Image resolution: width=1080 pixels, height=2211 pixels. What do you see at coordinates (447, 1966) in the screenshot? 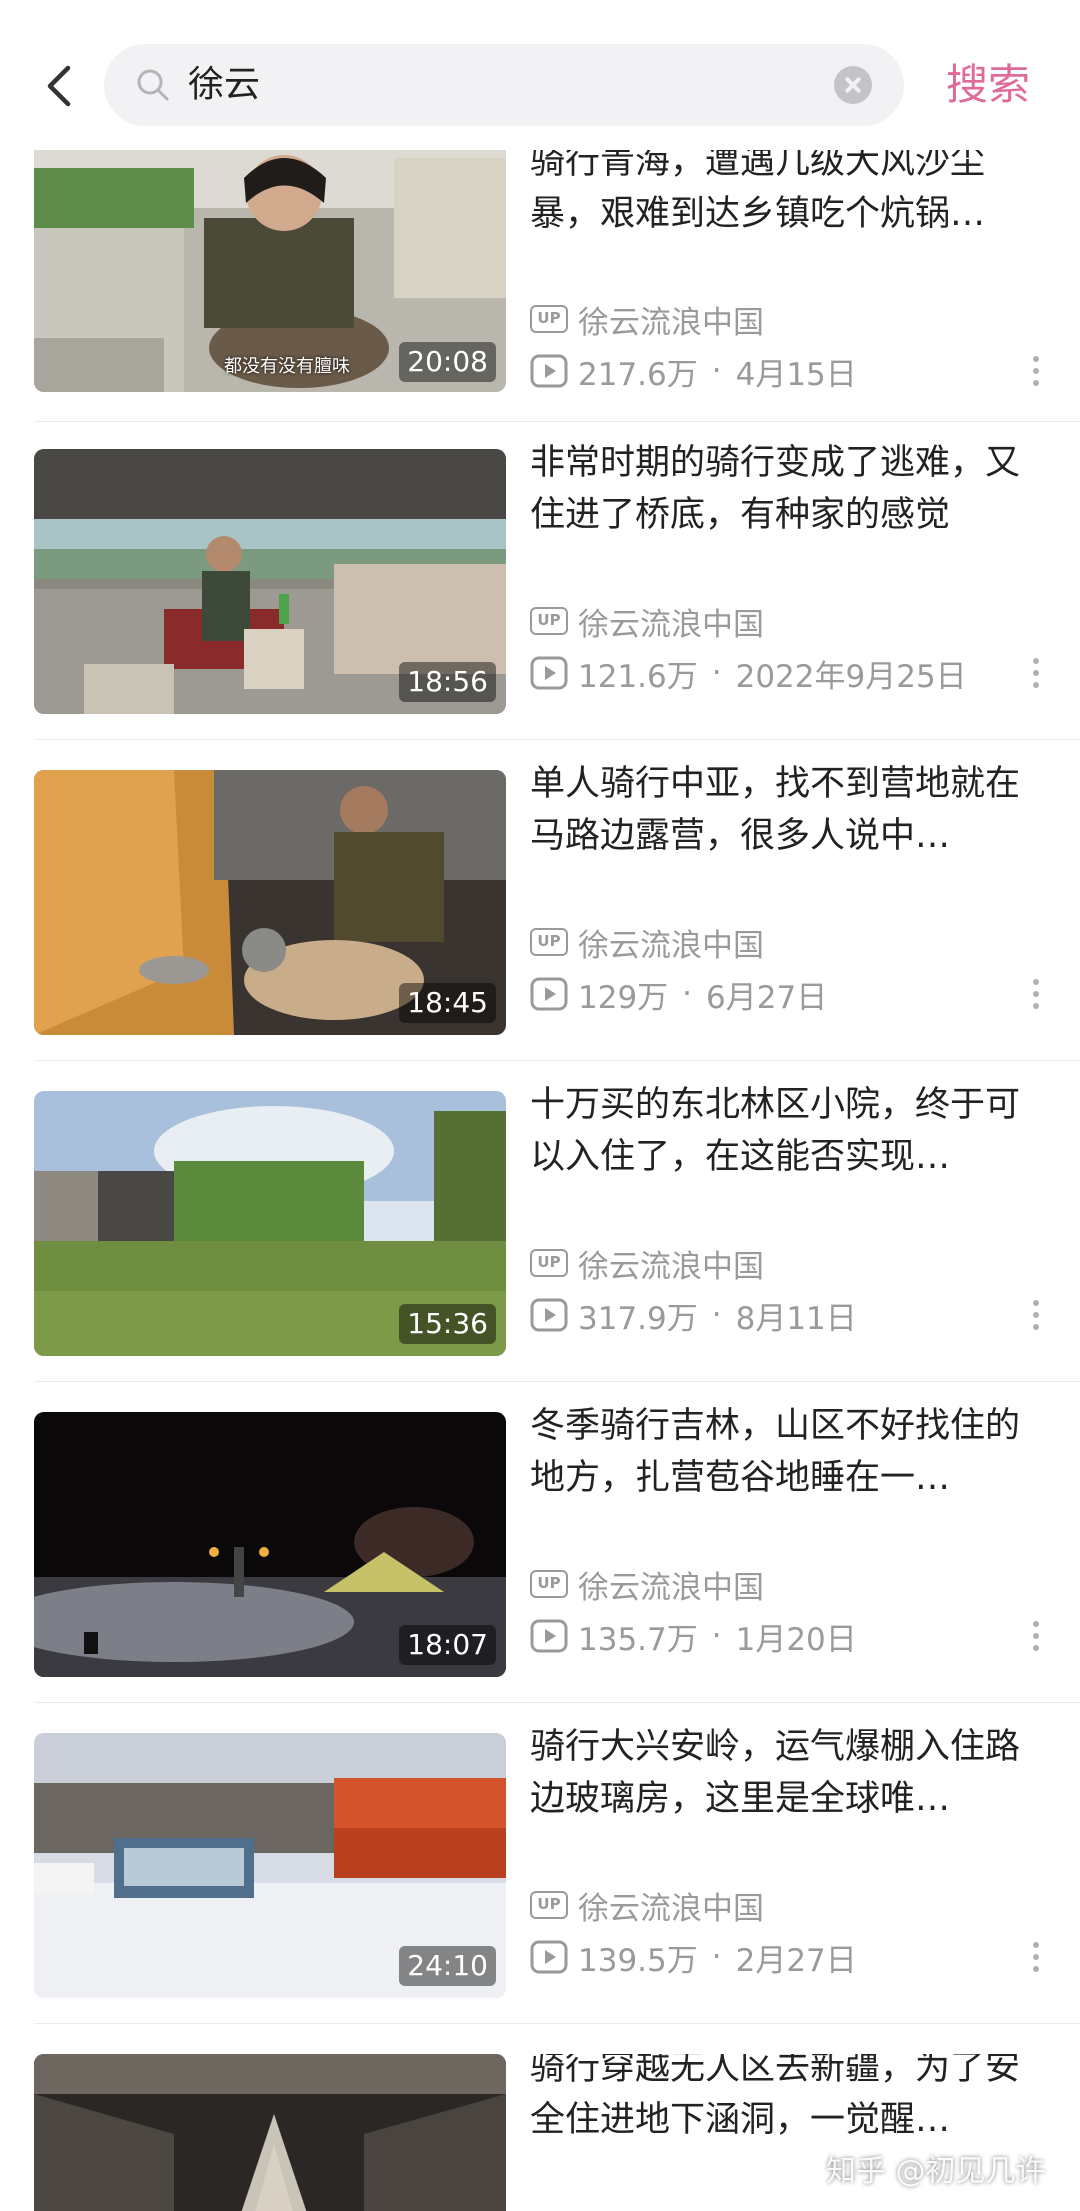
I see `video-duration-badge: 24:10` at bounding box center [447, 1966].